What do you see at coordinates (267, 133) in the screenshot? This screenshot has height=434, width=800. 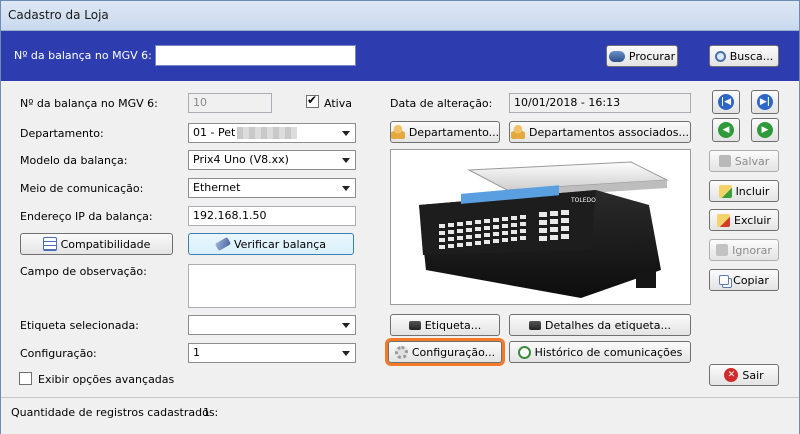 I see `redacted-block` at bounding box center [267, 133].